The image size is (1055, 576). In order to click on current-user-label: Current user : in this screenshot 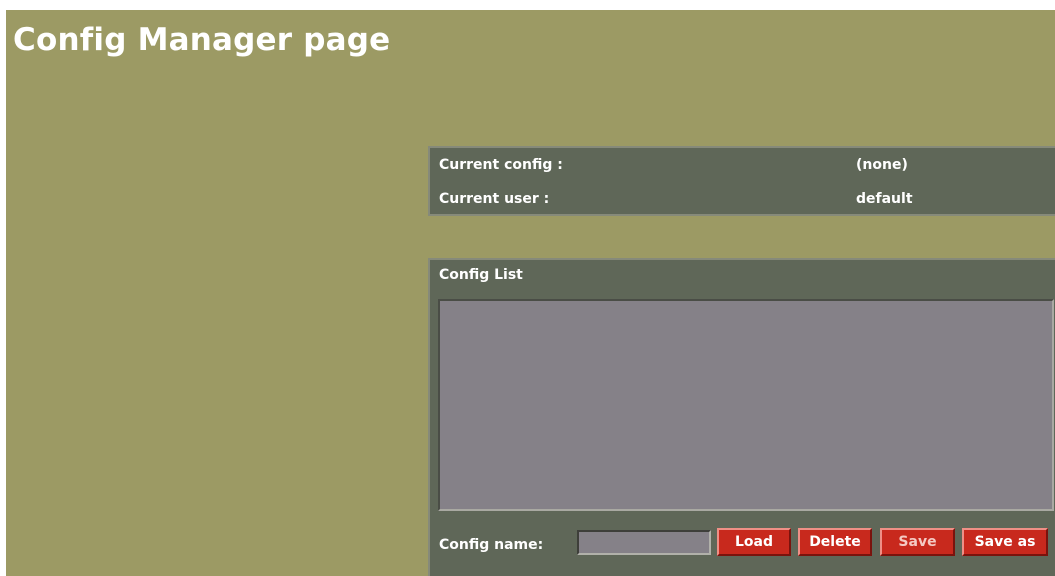, I will do `click(494, 199)`.